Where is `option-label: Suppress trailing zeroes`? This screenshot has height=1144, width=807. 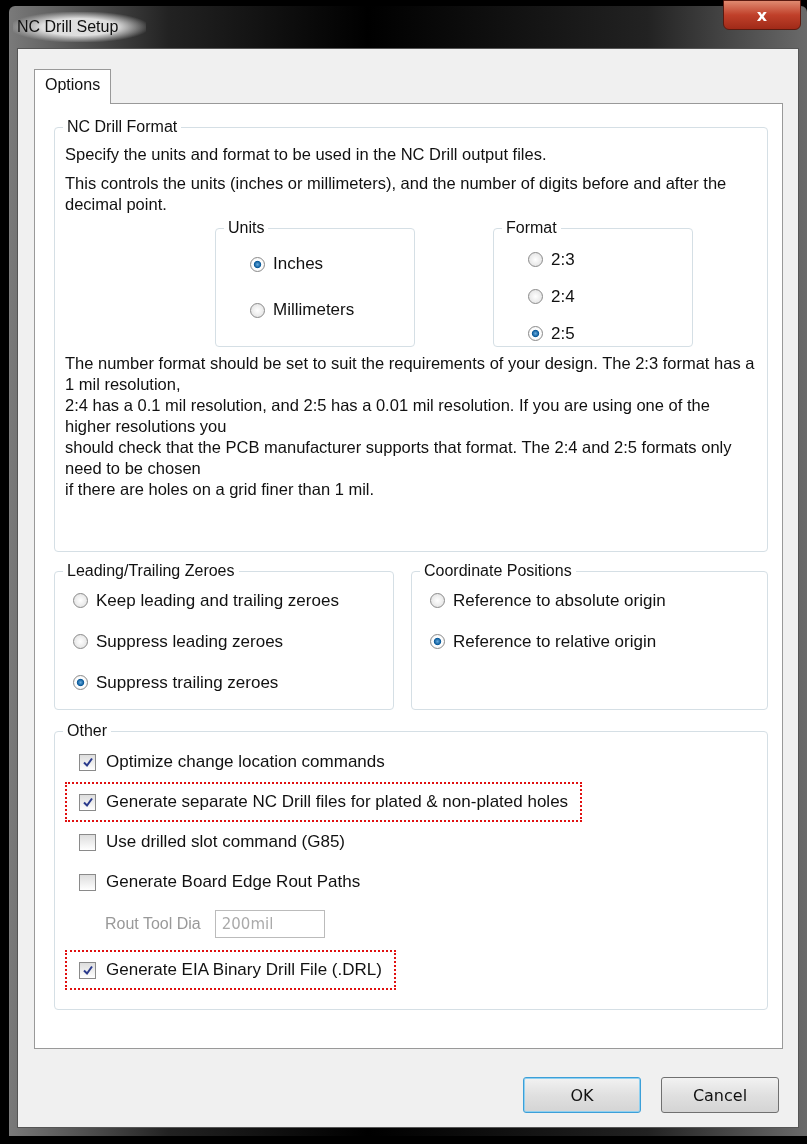
option-label: Suppress trailing zeroes is located at coordinates (187, 682).